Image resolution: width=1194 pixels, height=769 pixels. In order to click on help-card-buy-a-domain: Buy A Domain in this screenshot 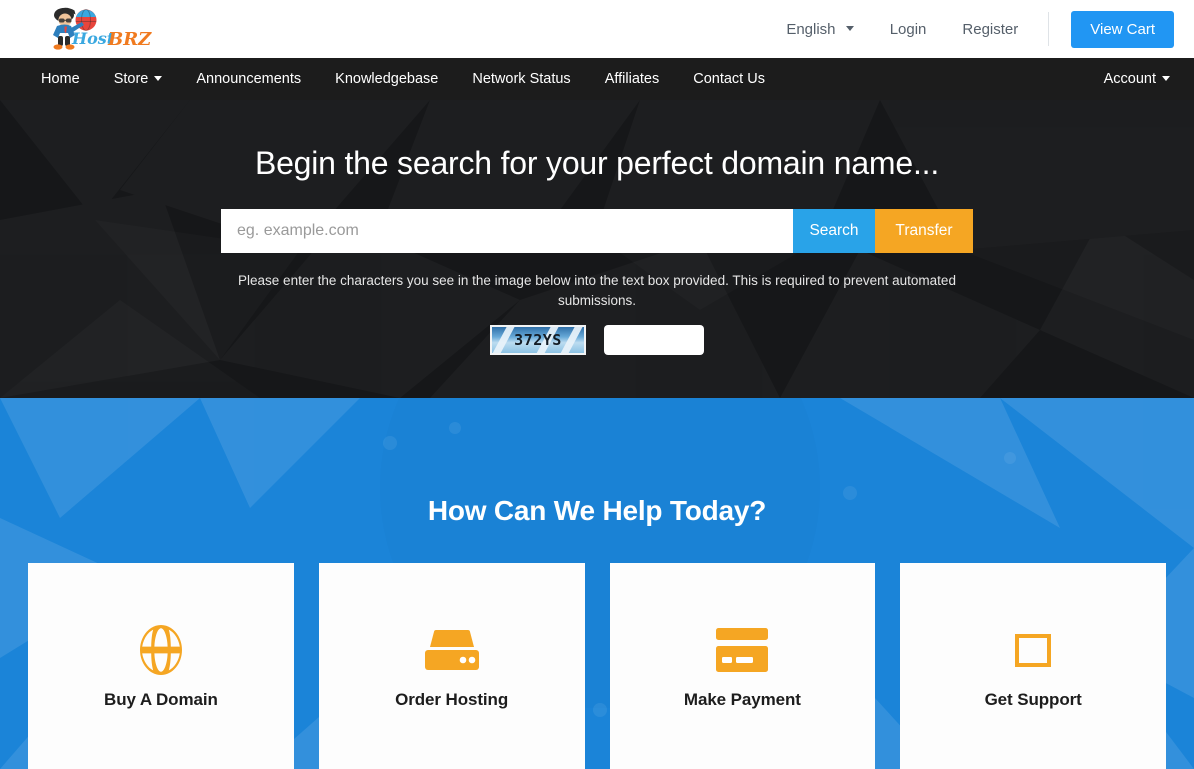, I will do `click(161, 666)`.